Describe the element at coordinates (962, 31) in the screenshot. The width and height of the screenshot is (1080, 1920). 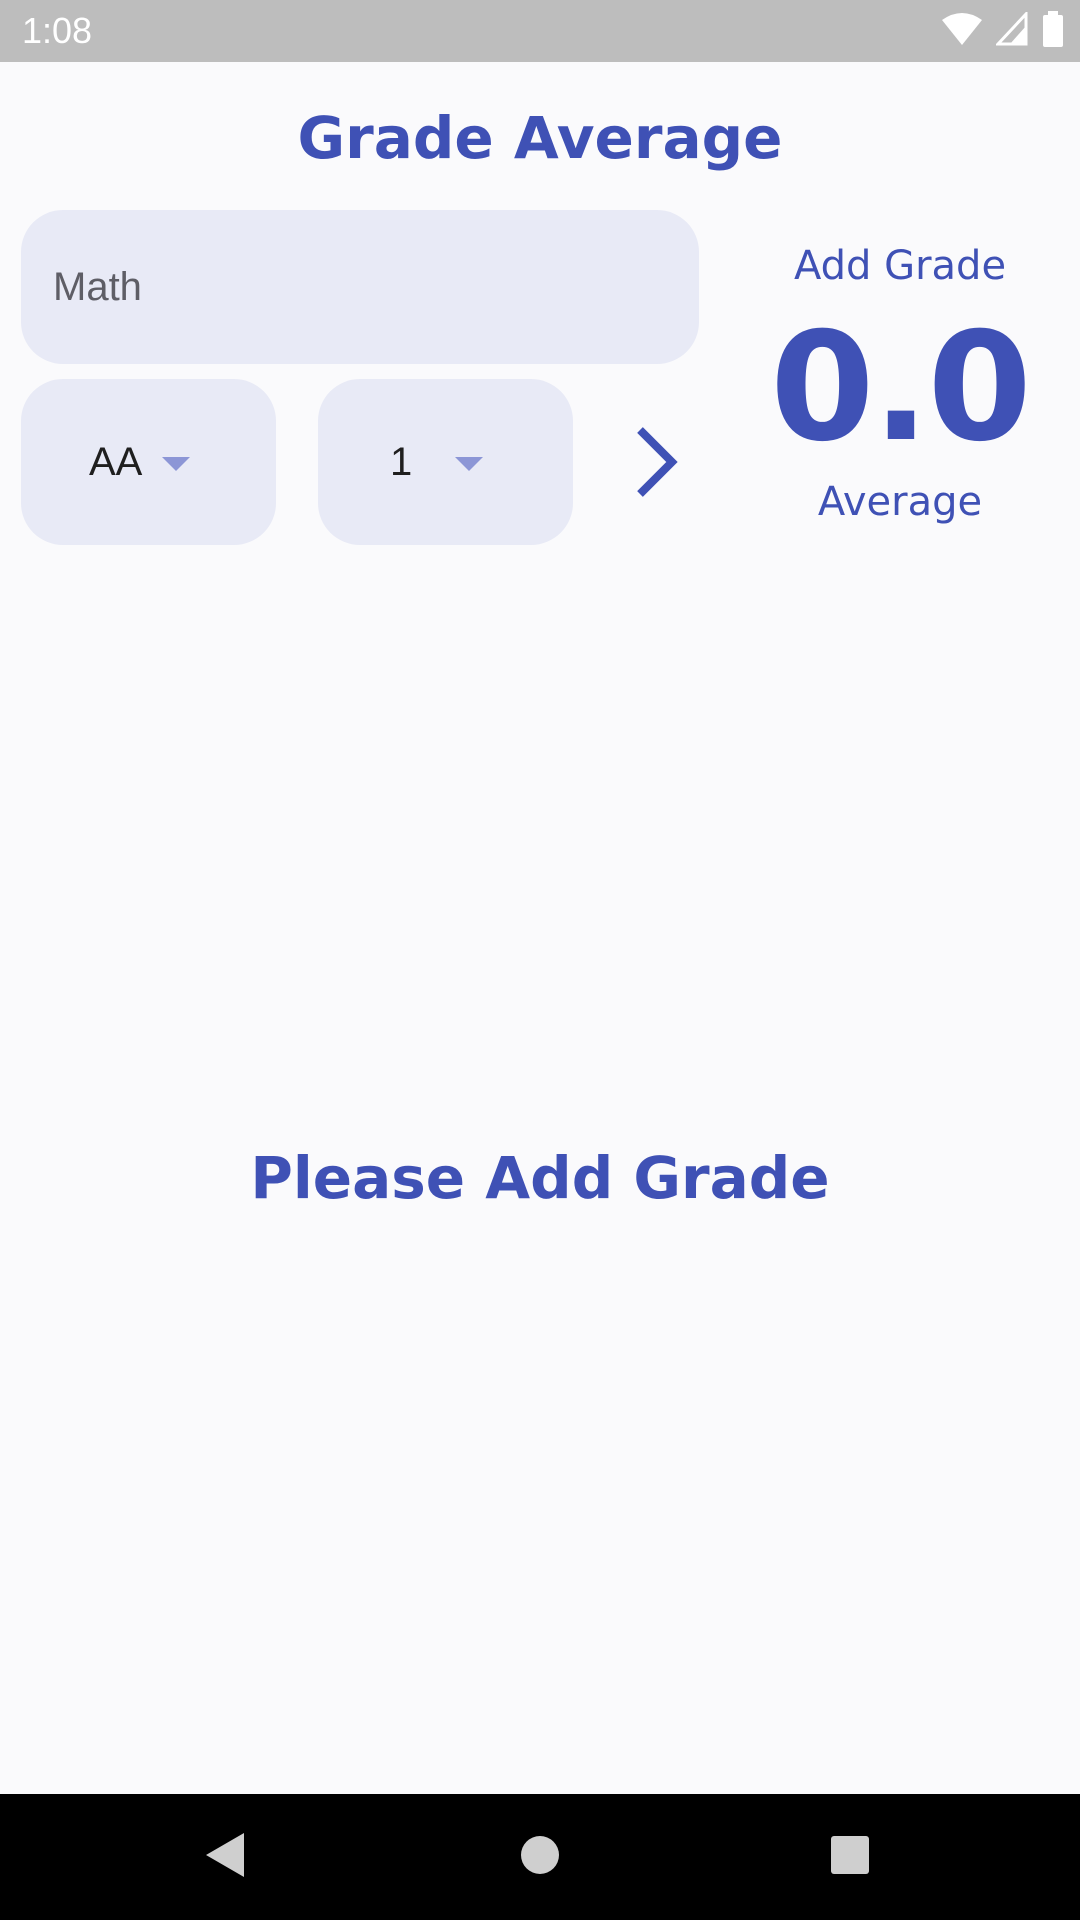
I see `wifi-icon` at that location.